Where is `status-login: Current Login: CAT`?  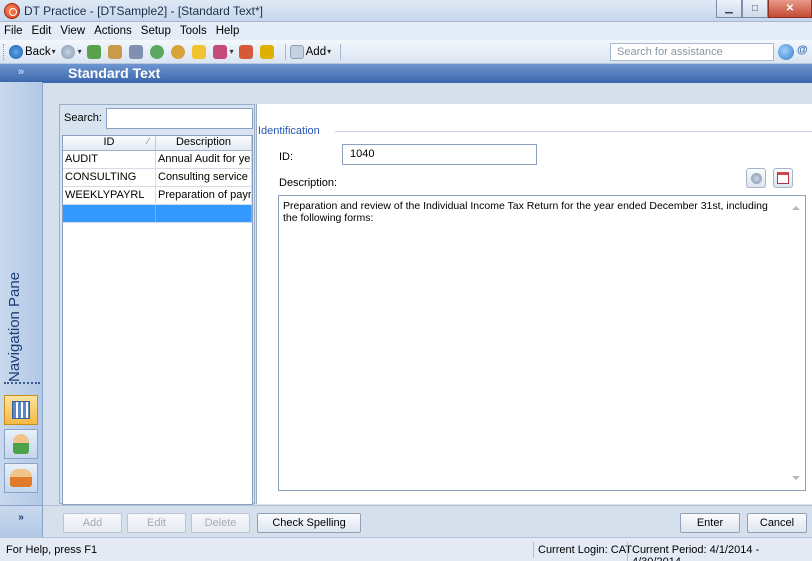 status-login: Current Login: CAT is located at coordinates (584, 550).